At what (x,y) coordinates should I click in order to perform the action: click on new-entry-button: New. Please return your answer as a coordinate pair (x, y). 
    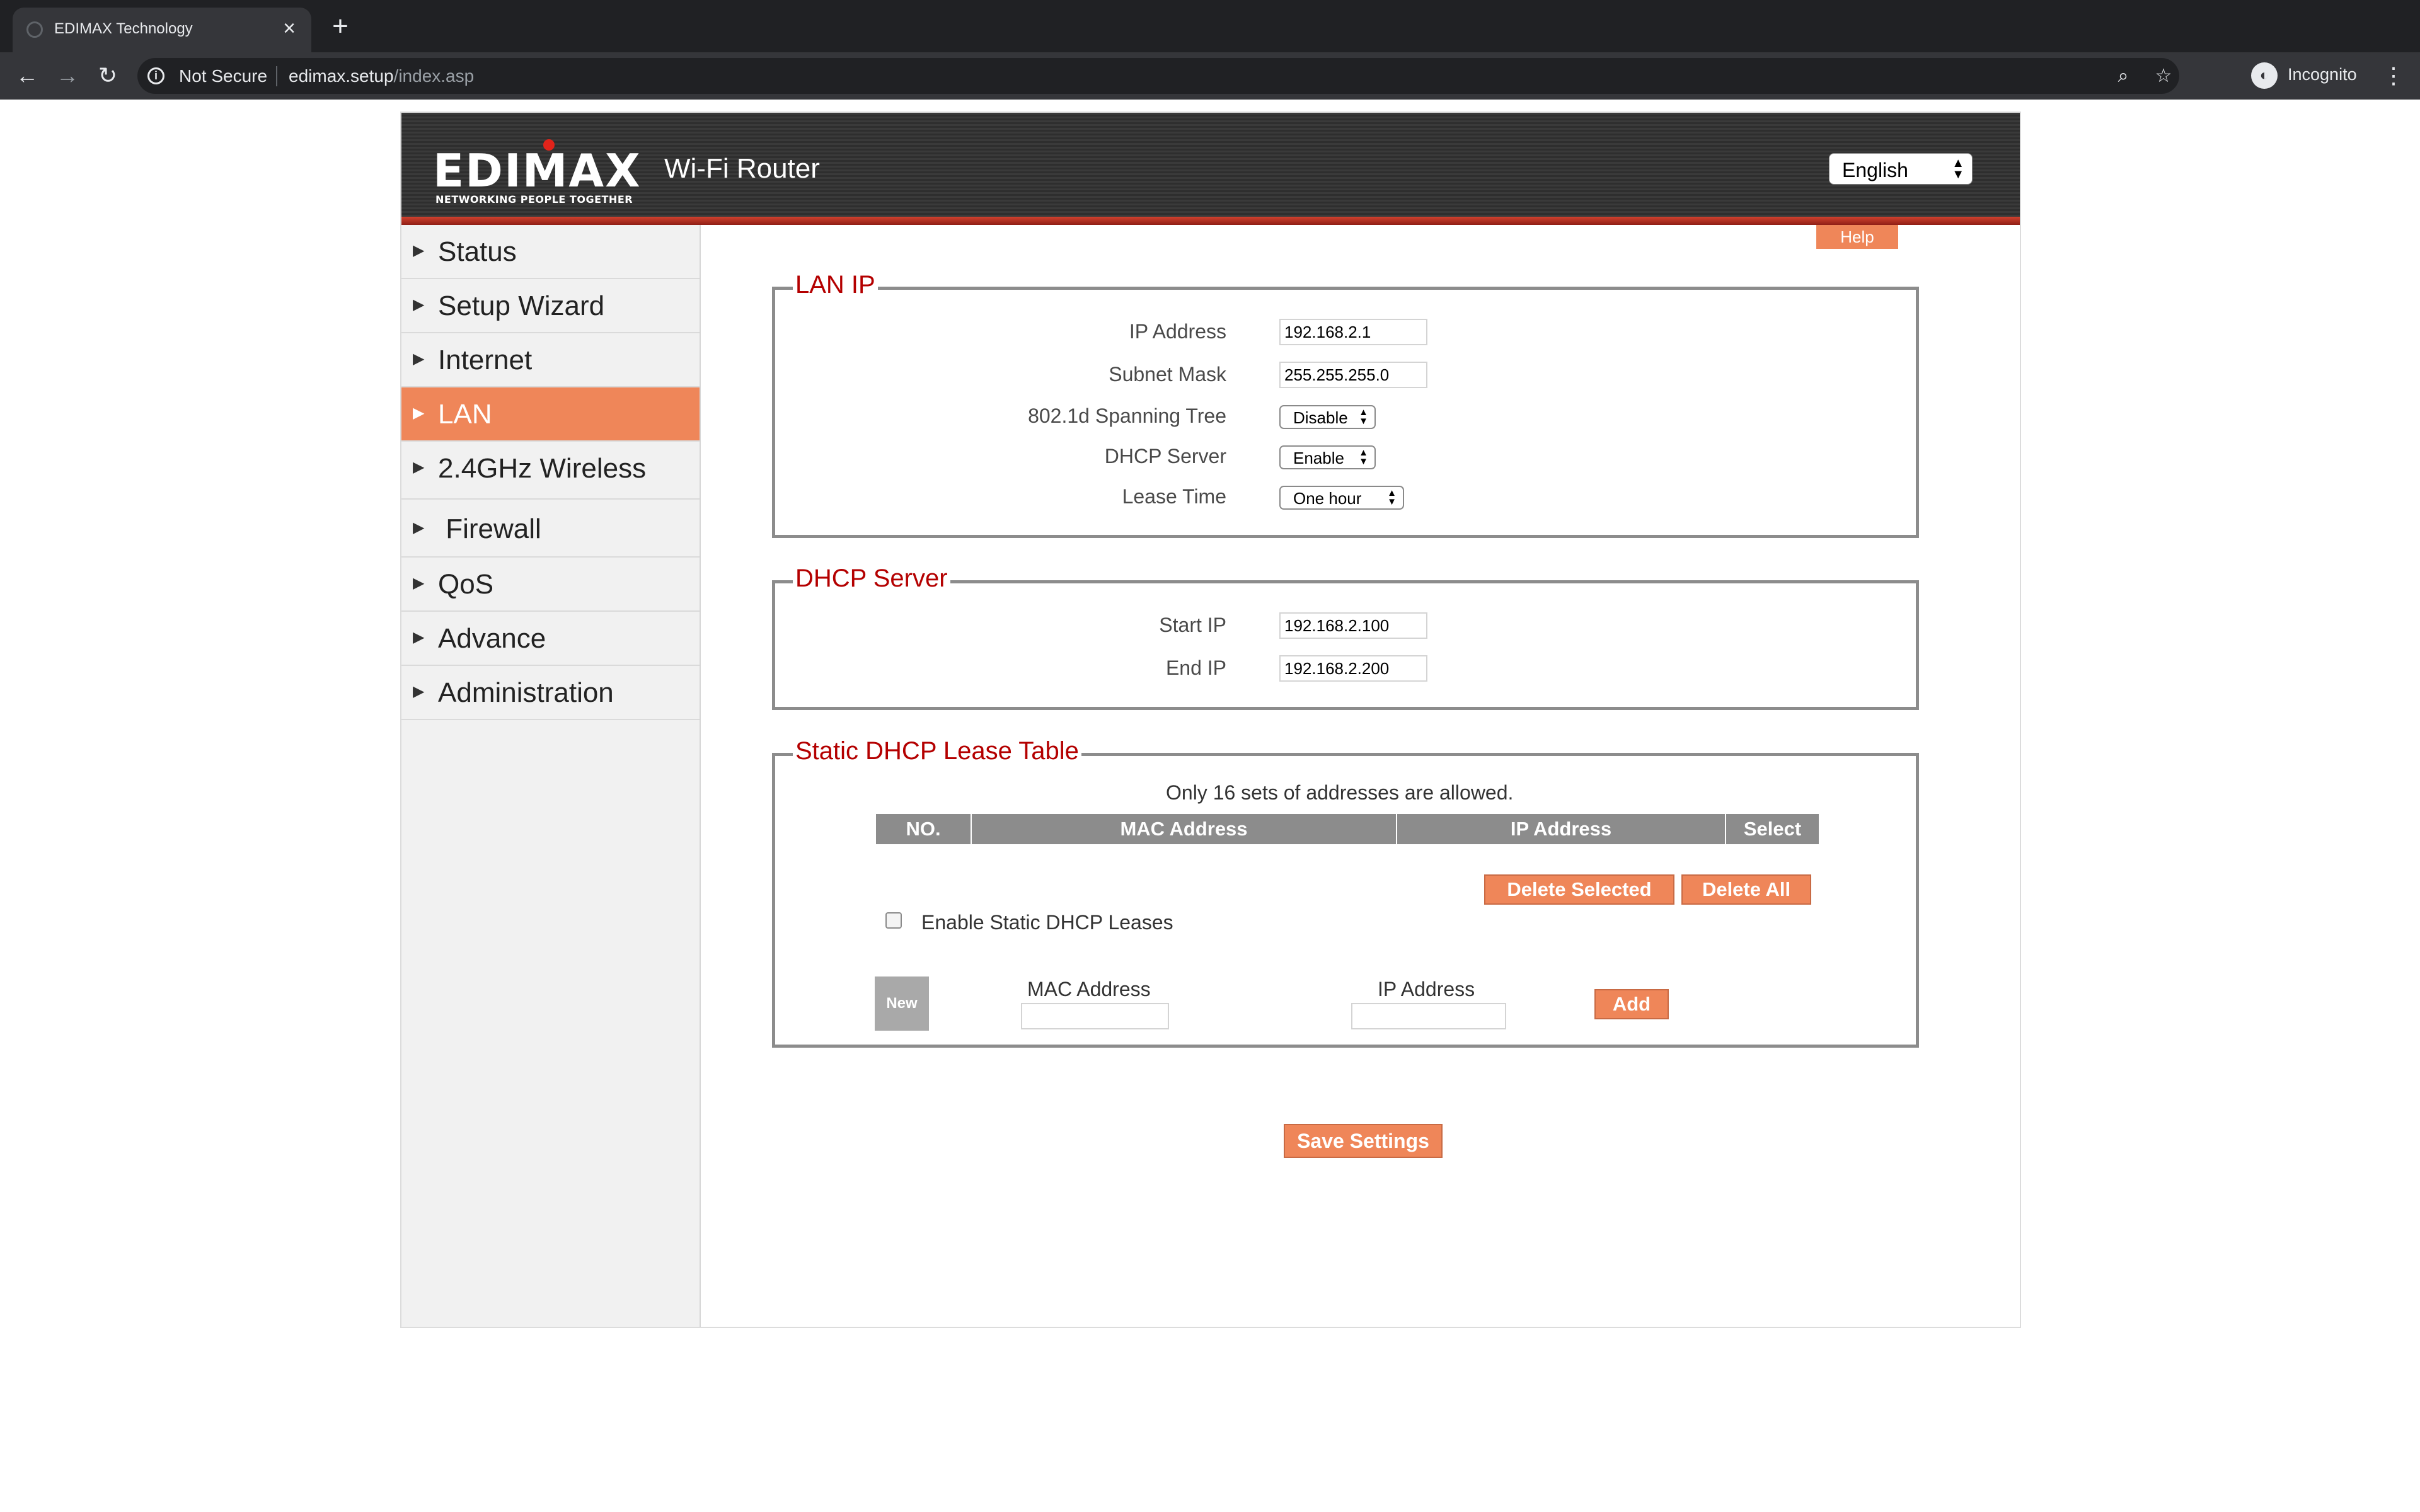
    Looking at the image, I should click on (902, 1003).